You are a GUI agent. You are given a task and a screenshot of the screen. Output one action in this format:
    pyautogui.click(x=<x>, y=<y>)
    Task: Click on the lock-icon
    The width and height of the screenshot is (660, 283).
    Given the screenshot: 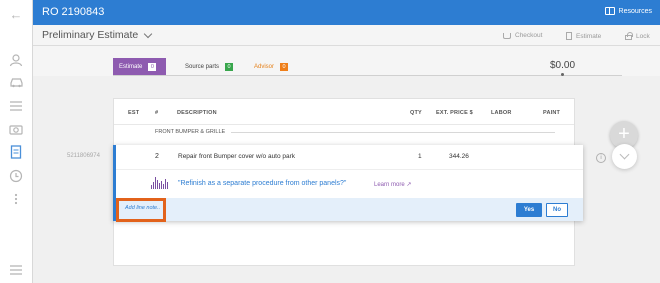 What is the action you would take?
    pyautogui.click(x=629, y=36)
    